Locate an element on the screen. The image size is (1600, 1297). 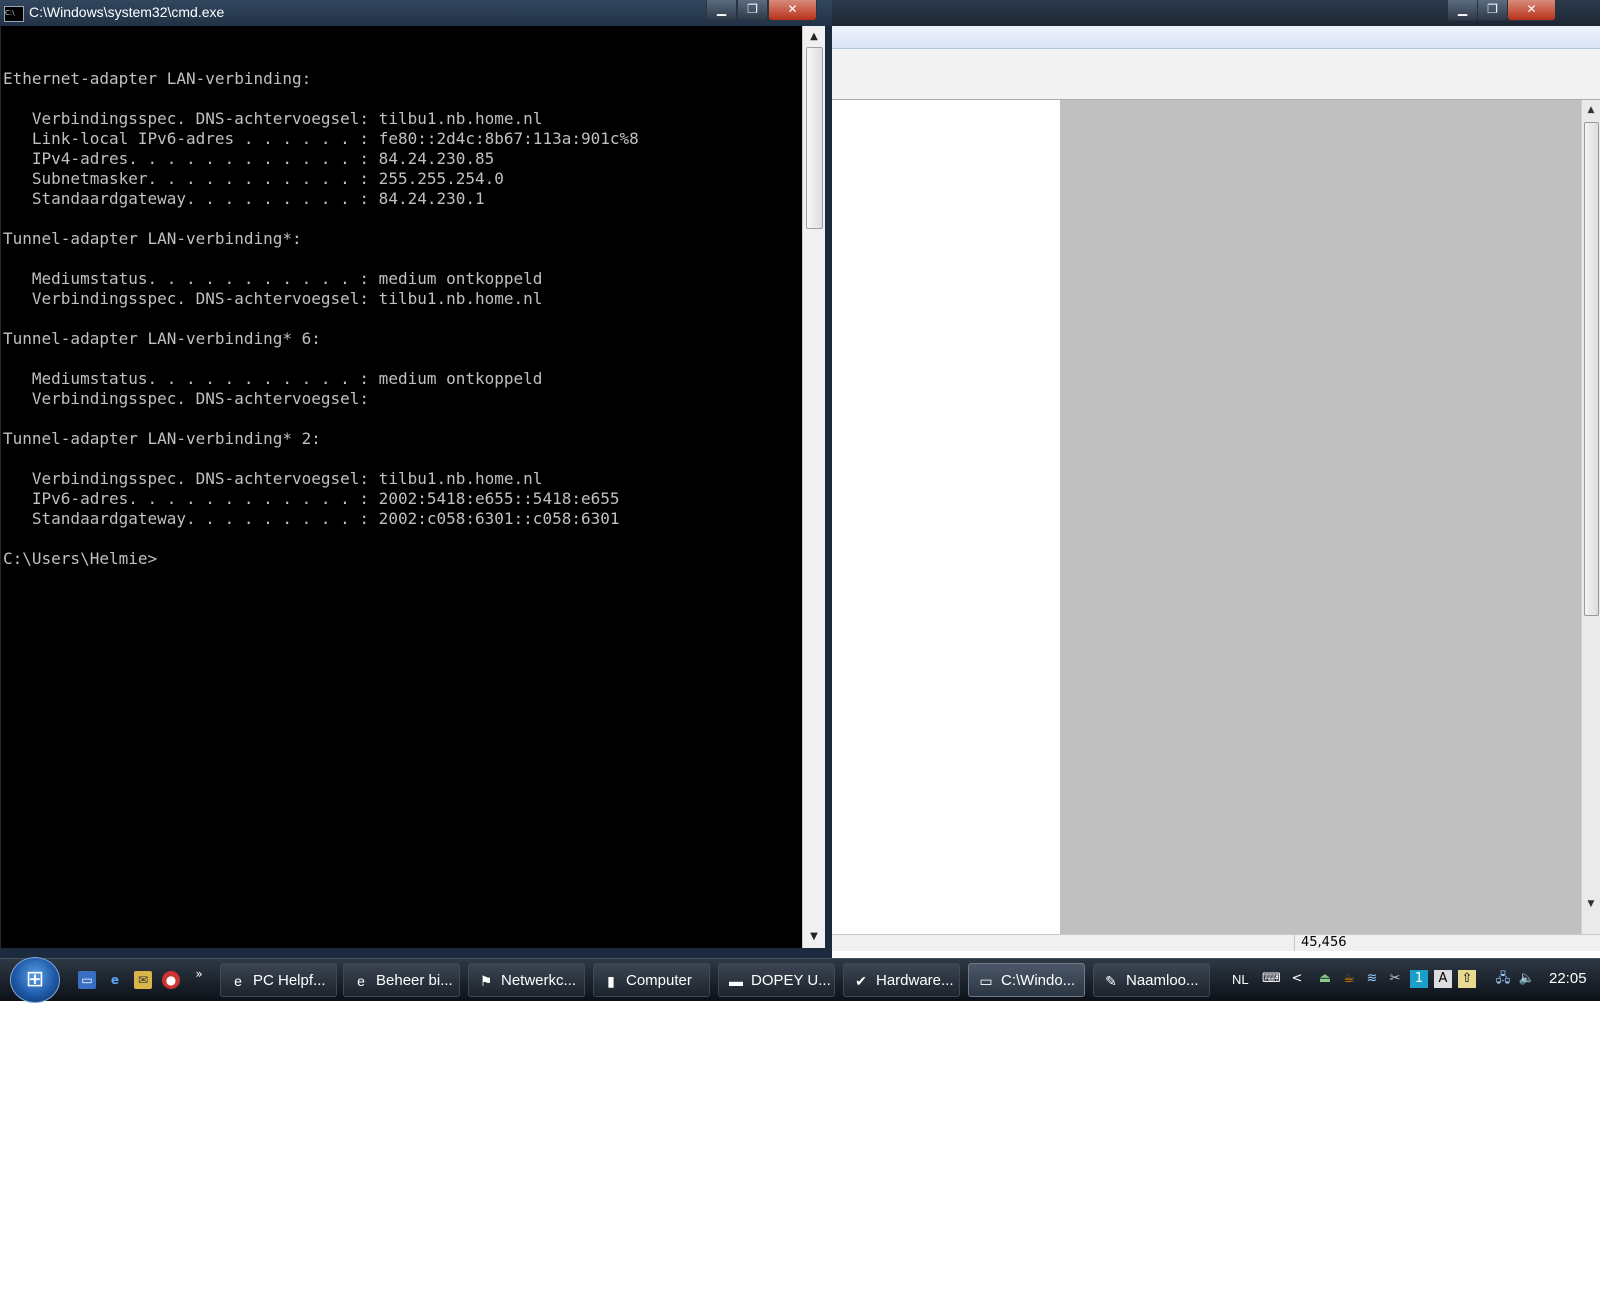
paint-menu-strip is located at coordinates (1207, 37).